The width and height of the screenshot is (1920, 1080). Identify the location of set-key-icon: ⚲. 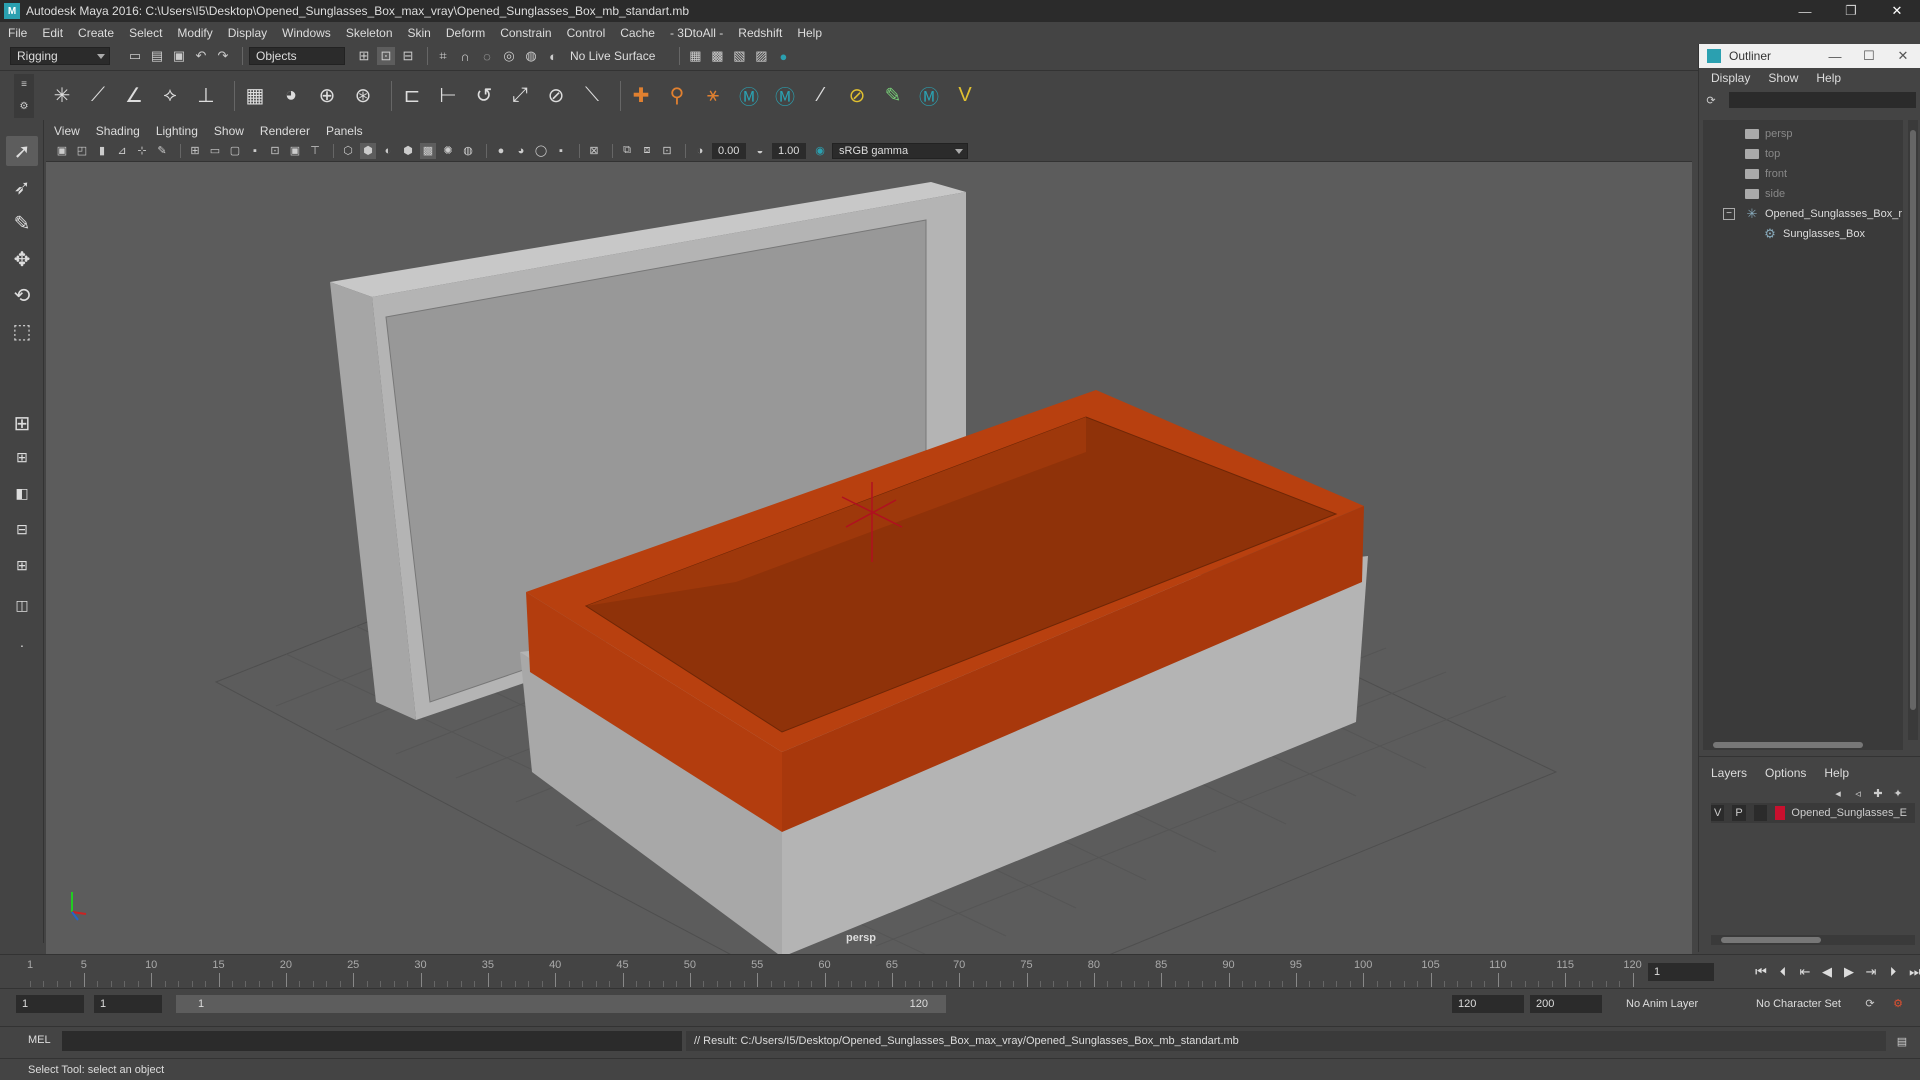
(677, 96).